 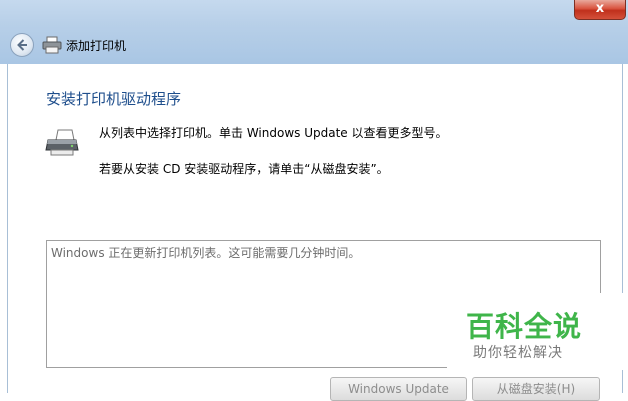 I want to click on back-button, so click(x=22, y=45).